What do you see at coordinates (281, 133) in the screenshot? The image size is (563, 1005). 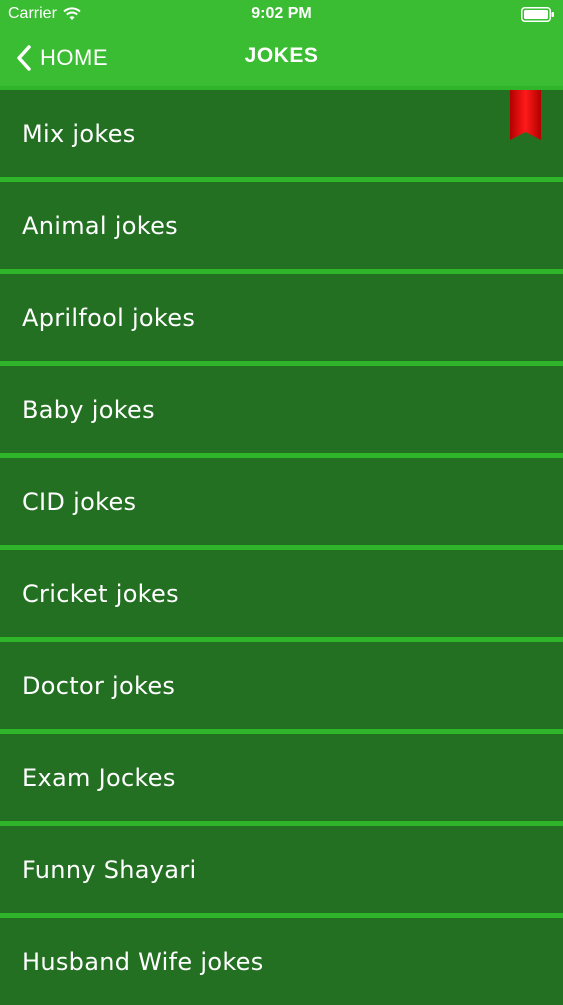 I see `list-item-mix-jokes: Mix jokes` at bounding box center [281, 133].